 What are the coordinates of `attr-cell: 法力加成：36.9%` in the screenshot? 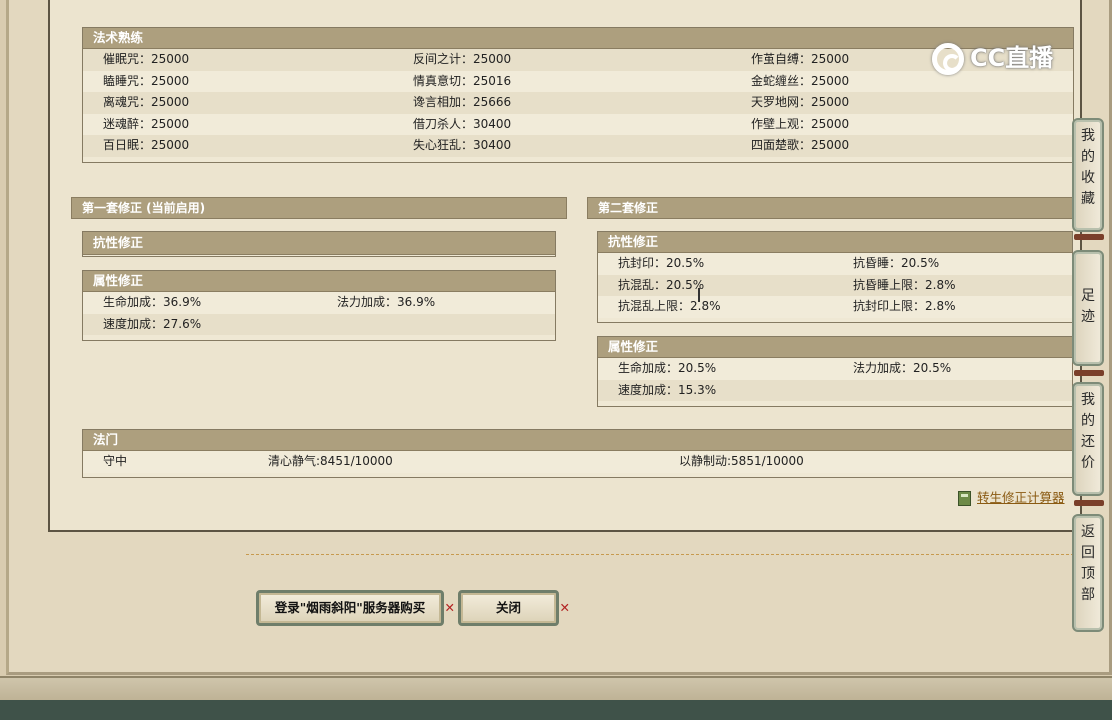 It's located at (386, 302).